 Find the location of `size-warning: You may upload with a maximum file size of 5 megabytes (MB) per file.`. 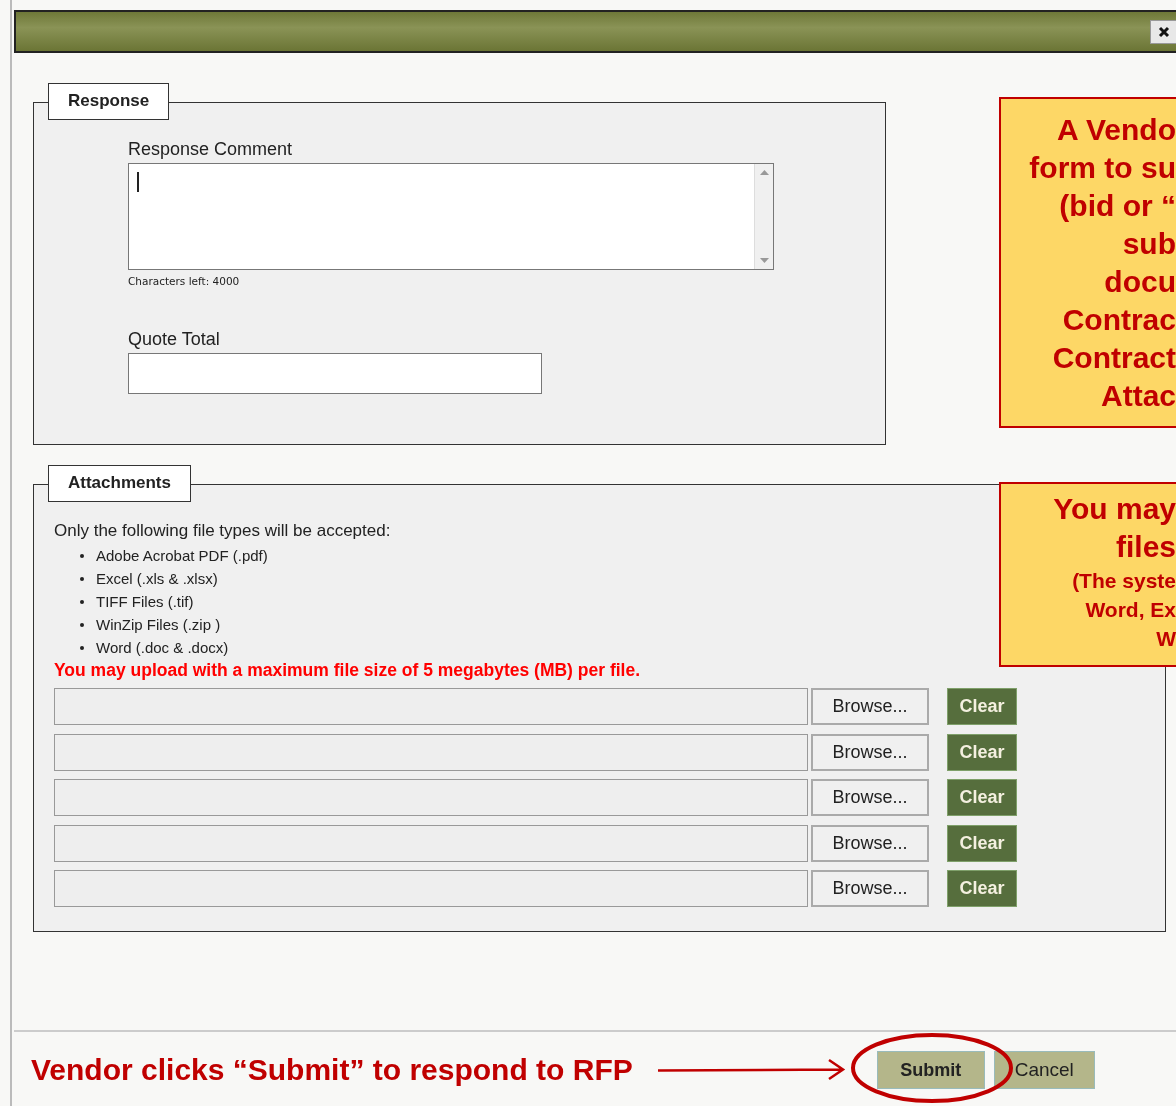

size-warning: You may upload with a maximum file size of 5 megabytes (MB) per file. is located at coordinates (347, 670).